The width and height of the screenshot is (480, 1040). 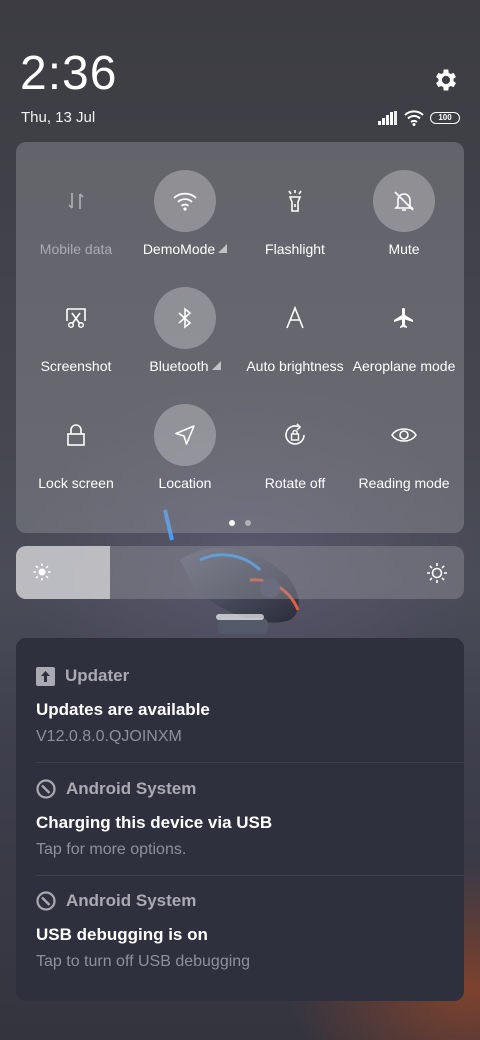 I want to click on page-dot, so click(x=248, y=523).